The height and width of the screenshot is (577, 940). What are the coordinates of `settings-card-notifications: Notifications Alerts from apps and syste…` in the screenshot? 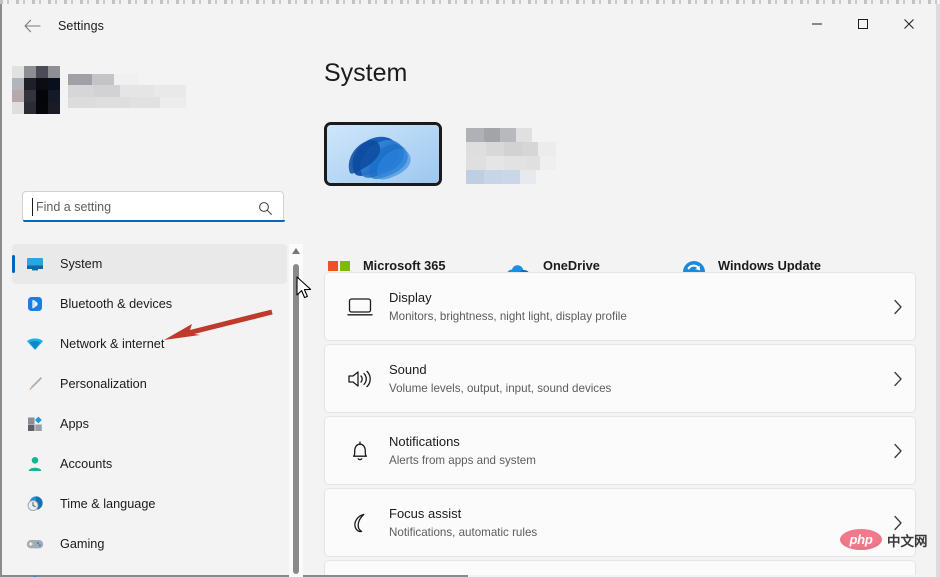 It's located at (620, 450).